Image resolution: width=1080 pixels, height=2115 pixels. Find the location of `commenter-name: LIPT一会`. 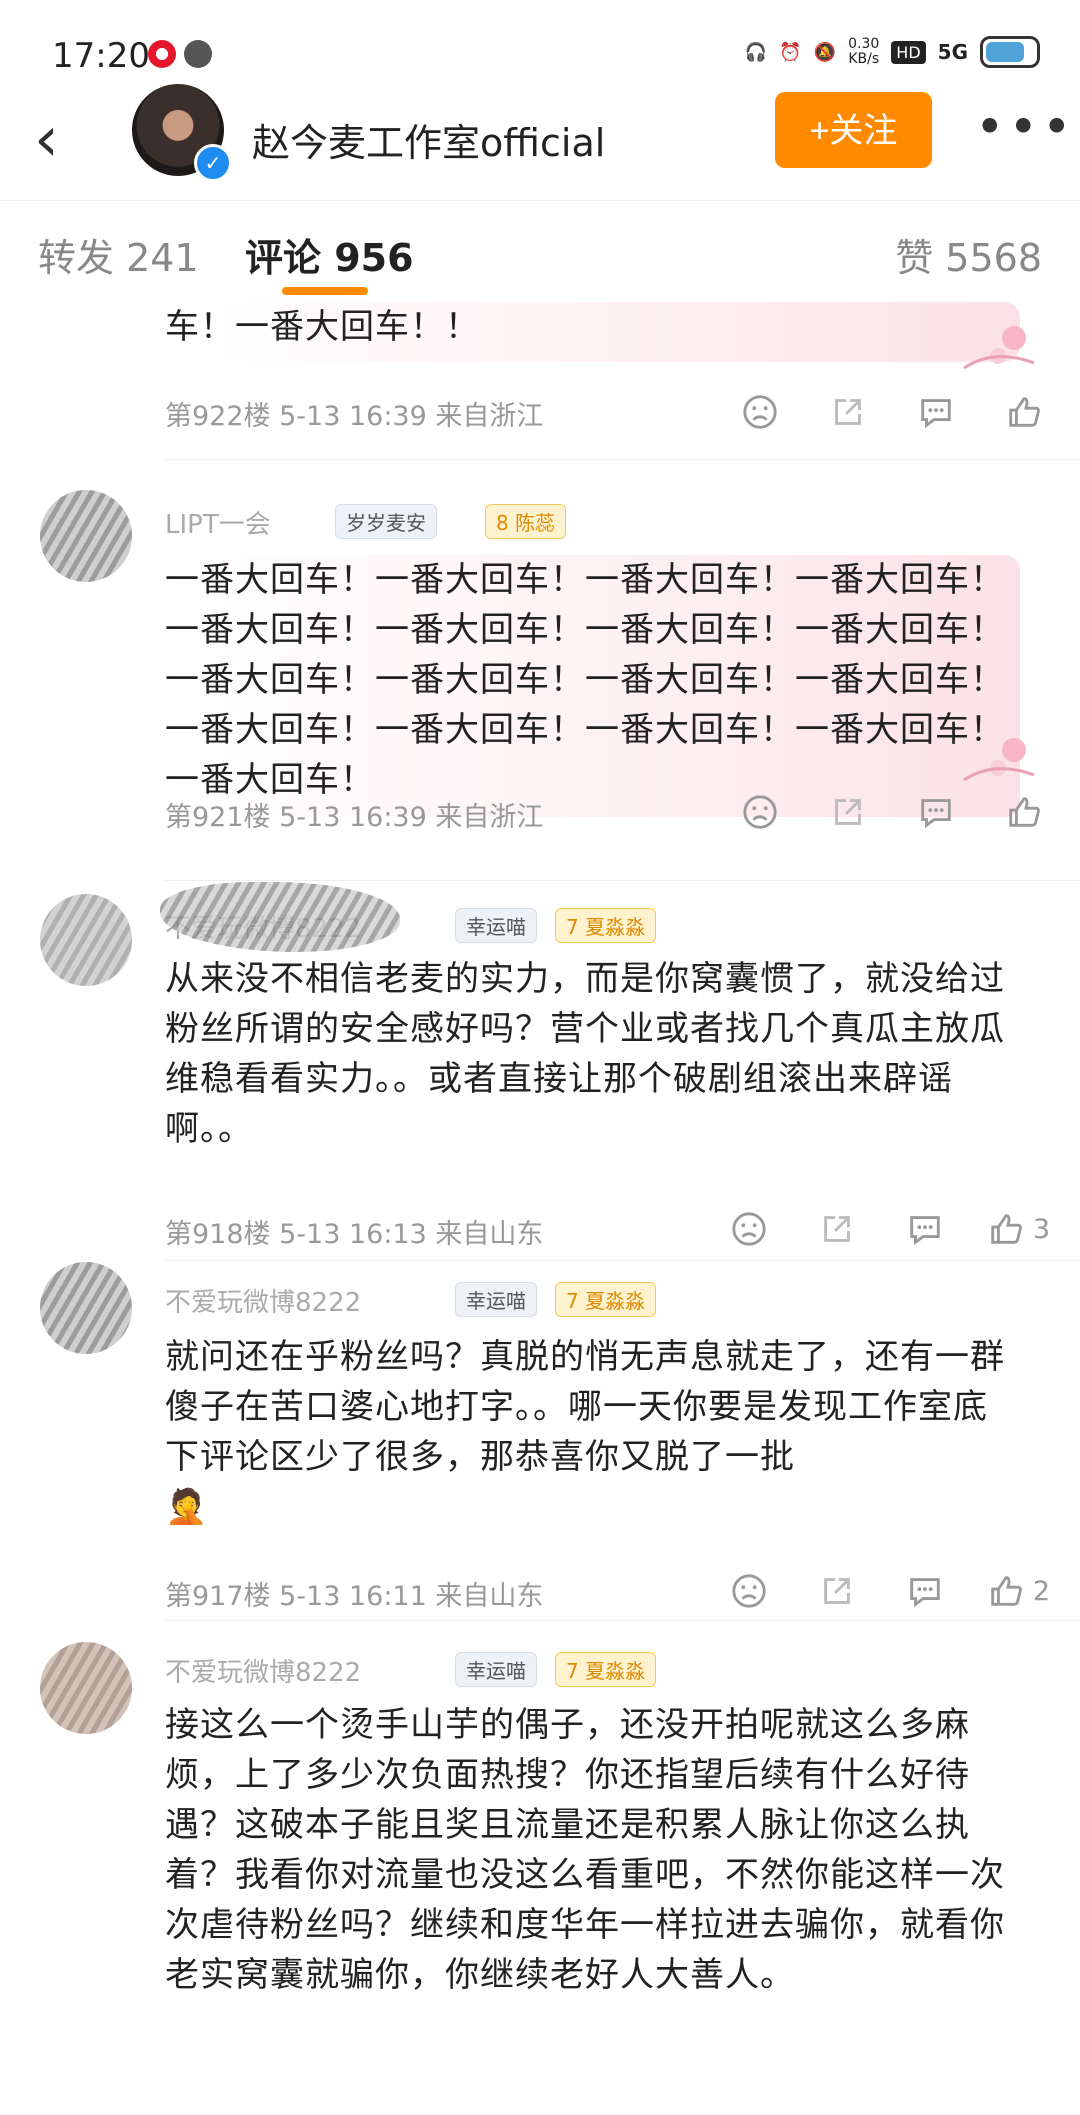

commenter-name: LIPT一会 is located at coordinates (218, 522).